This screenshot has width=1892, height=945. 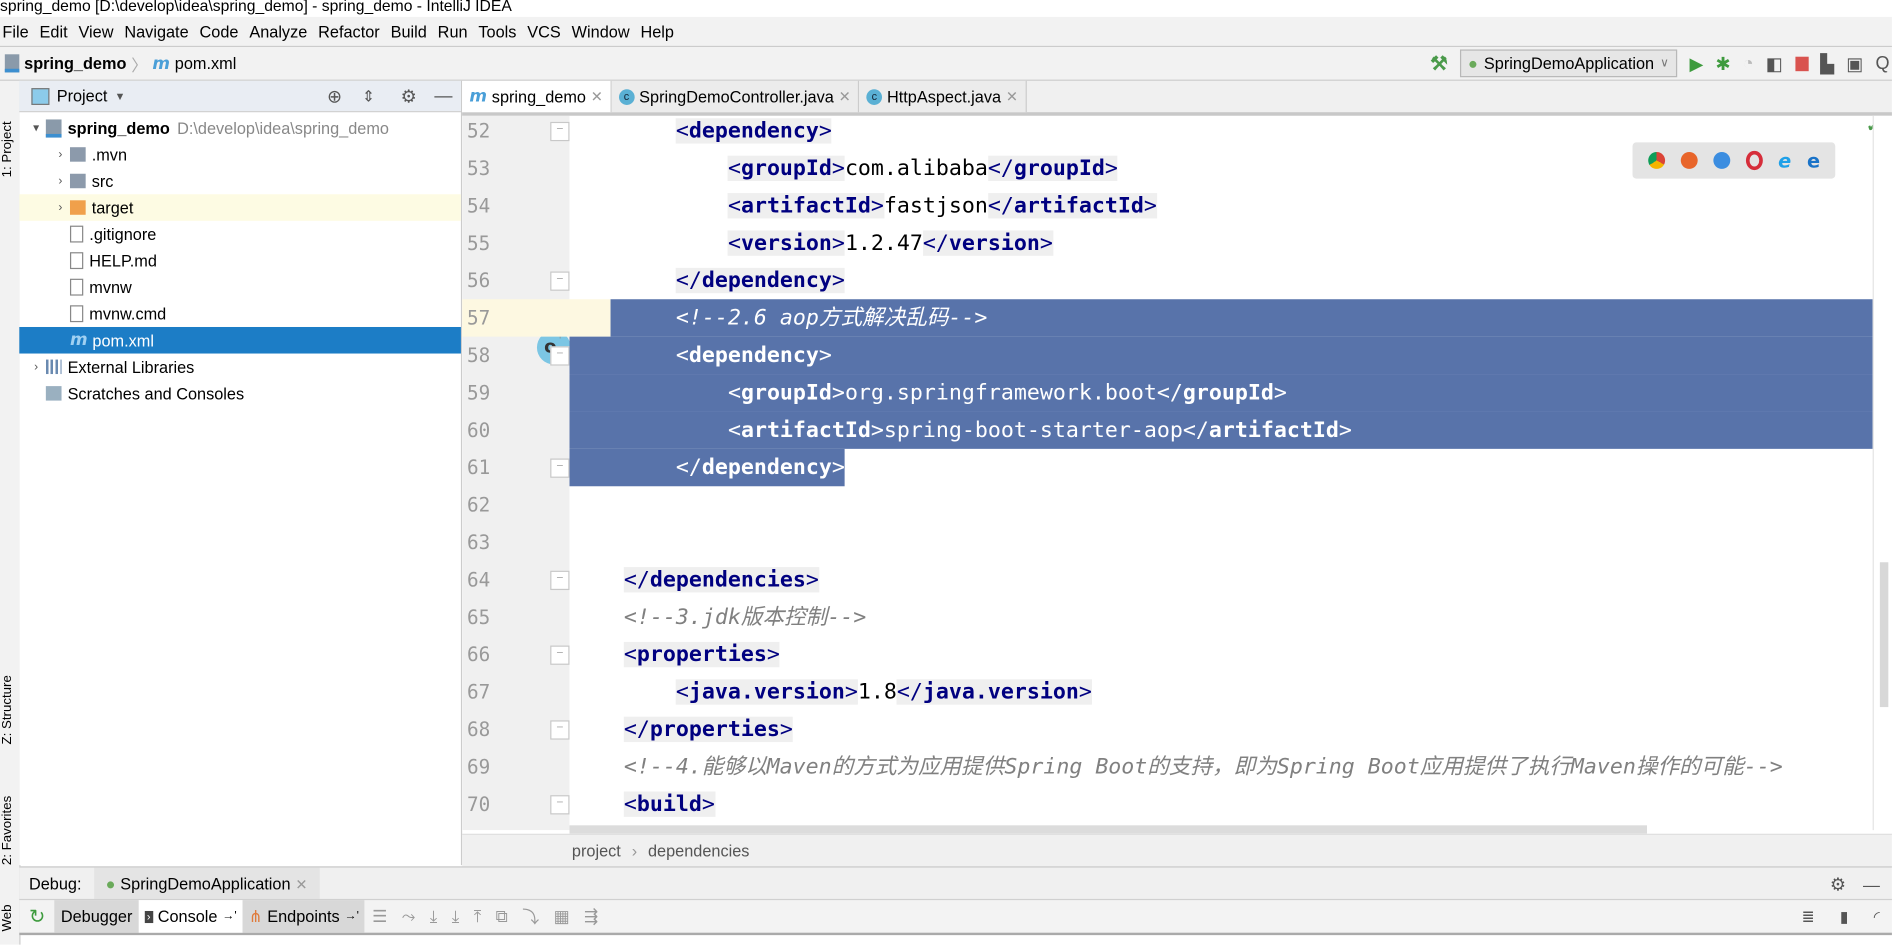 What do you see at coordinates (379, 916) in the screenshot?
I see `frames-icon: ☰` at bounding box center [379, 916].